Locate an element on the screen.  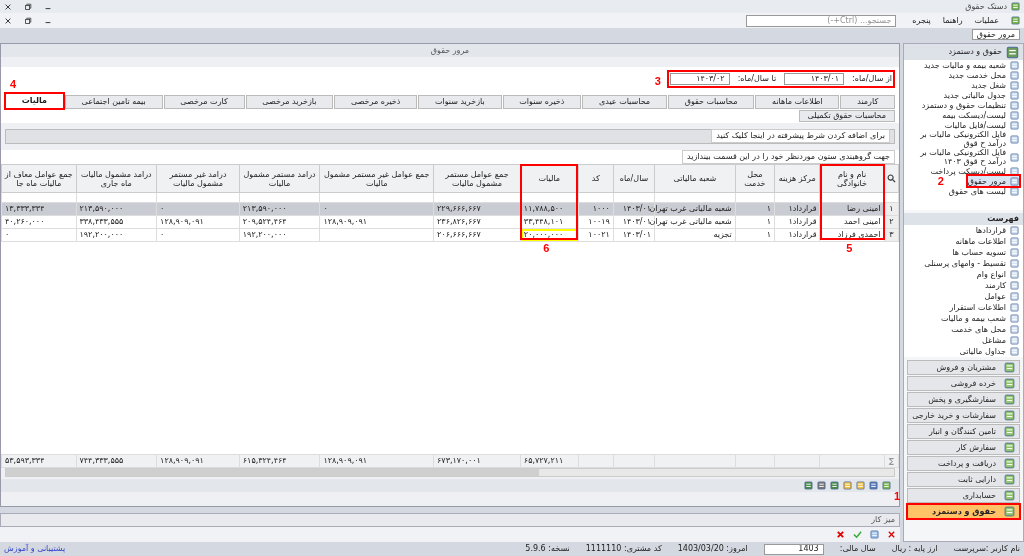
module-button: سفارشات و خرید خارجی is located at coordinates (963, 415).